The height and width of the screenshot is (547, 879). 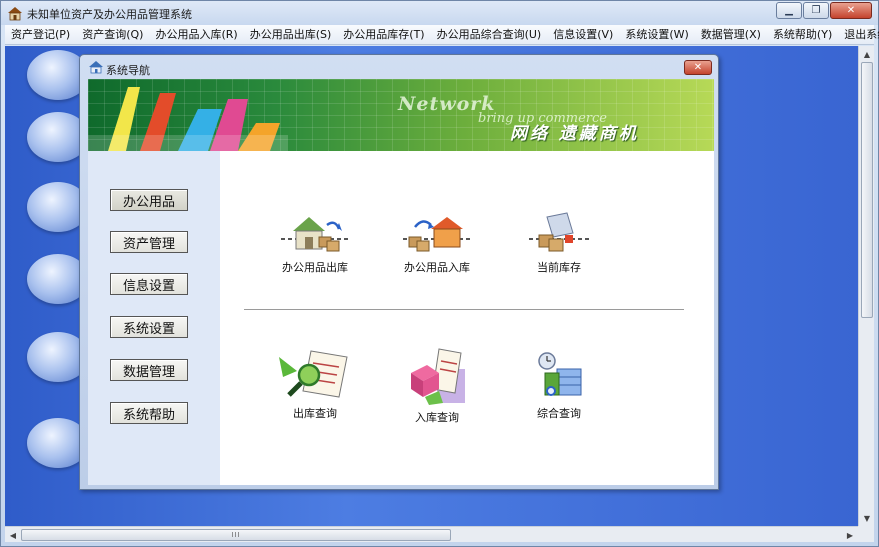 What do you see at coordinates (489, 35) in the screenshot?
I see `menu-supplies-query: 办公用品综合查询(U)` at bounding box center [489, 35].